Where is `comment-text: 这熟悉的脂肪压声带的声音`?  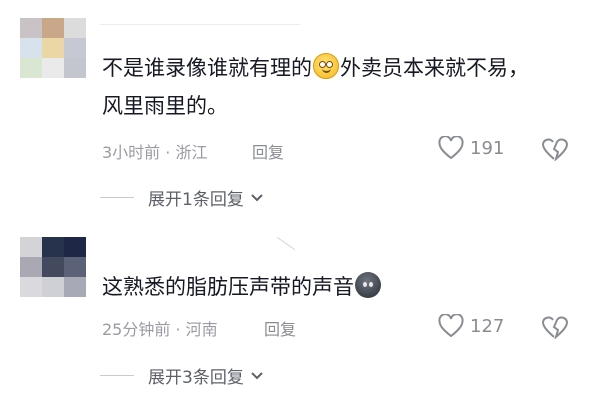 comment-text: 这熟悉的脂肪压声带的声音 is located at coordinates (322, 287).